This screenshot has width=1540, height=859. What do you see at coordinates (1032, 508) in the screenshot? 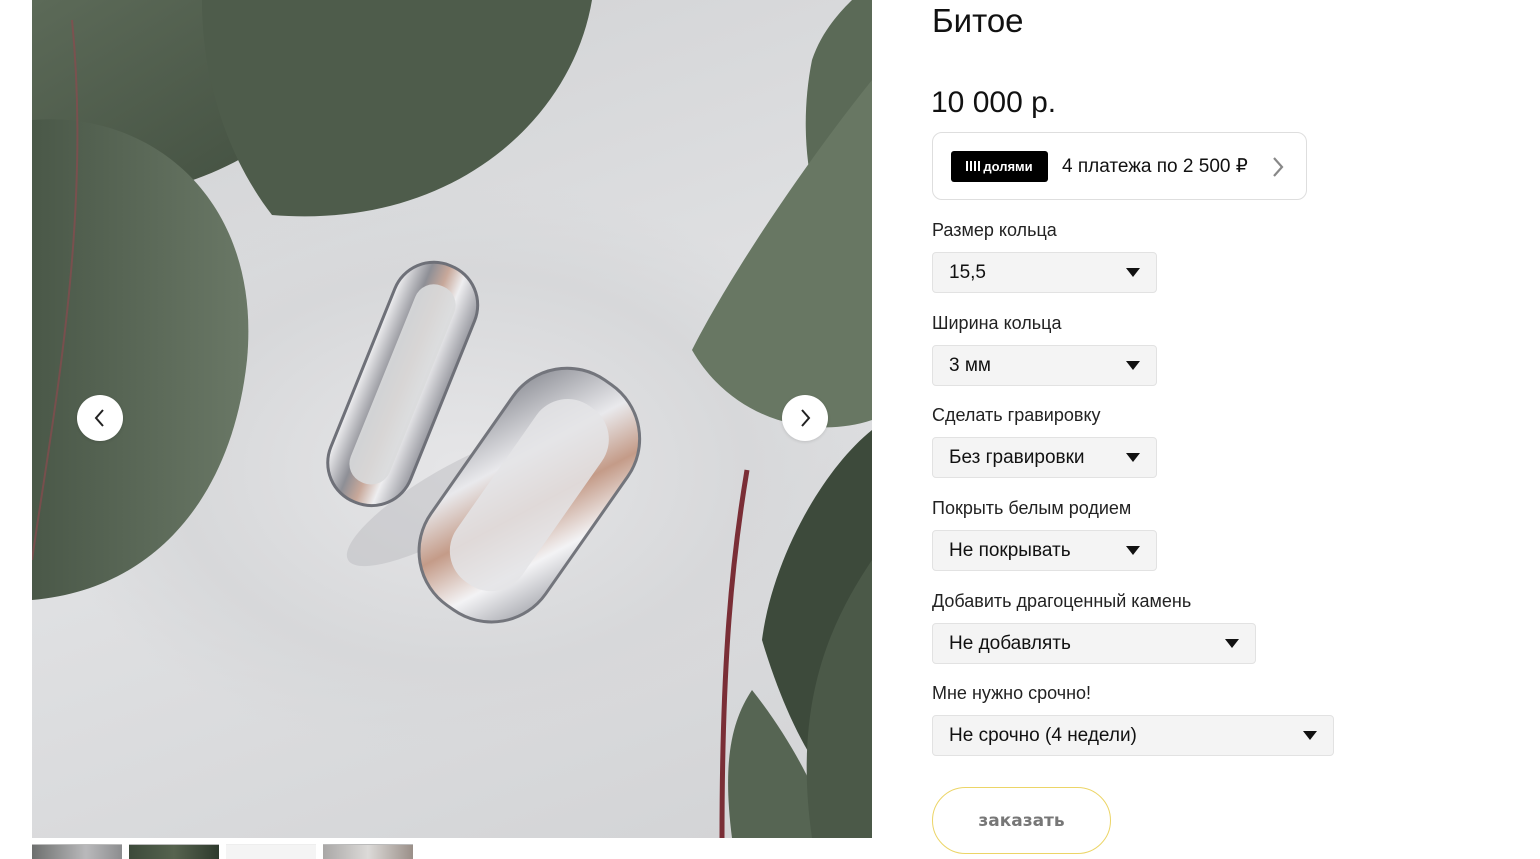
I see `rhodium-label: Покрыть белым родием` at bounding box center [1032, 508].